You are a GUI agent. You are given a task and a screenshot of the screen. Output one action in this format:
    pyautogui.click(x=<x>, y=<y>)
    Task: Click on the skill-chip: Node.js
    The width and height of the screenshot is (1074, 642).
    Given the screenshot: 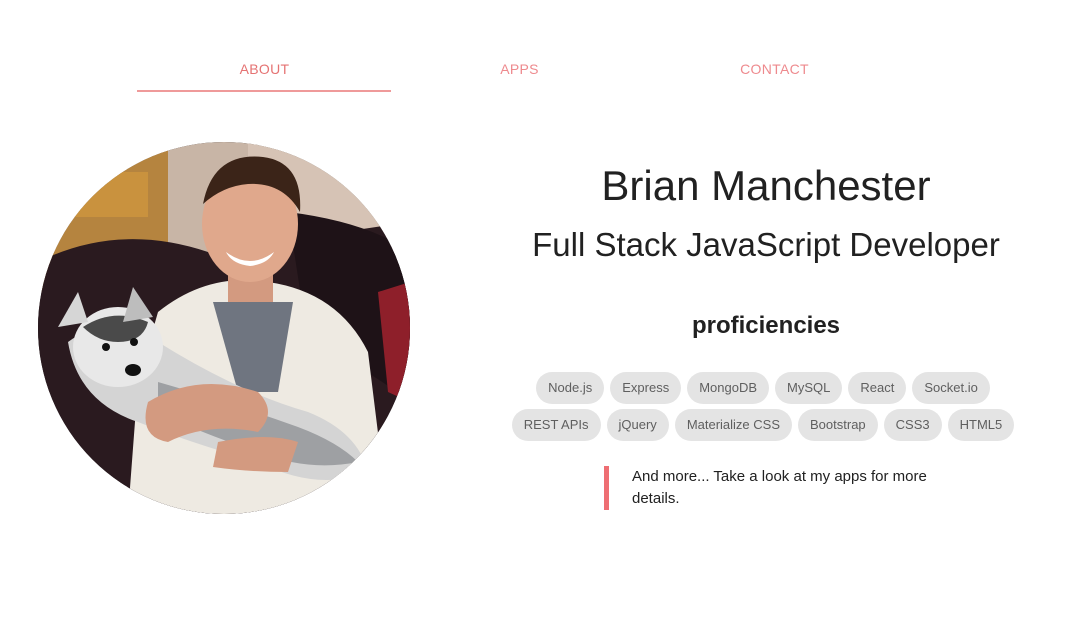 What is the action you would take?
    pyautogui.click(x=570, y=388)
    